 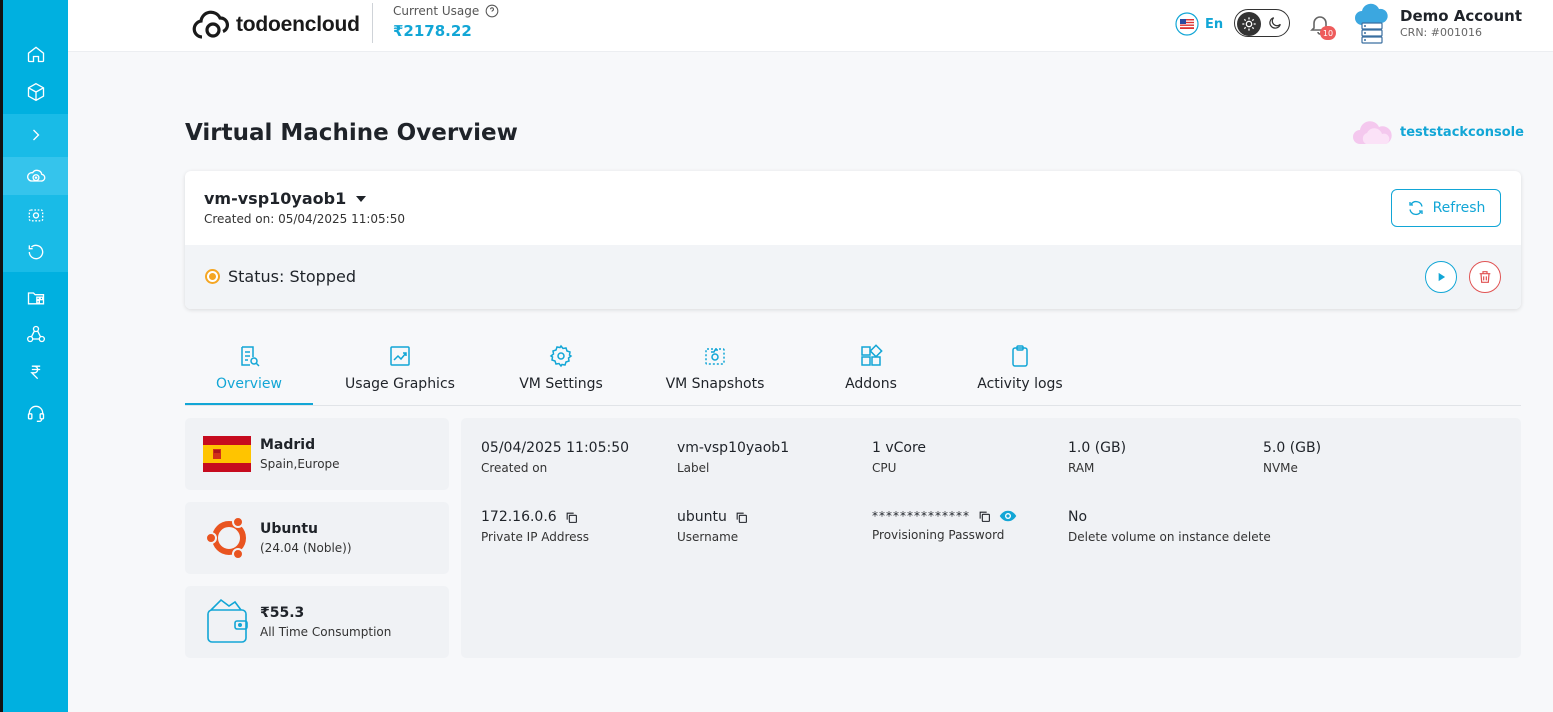 I want to click on snapshot-icon, so click(x=715, y=356).